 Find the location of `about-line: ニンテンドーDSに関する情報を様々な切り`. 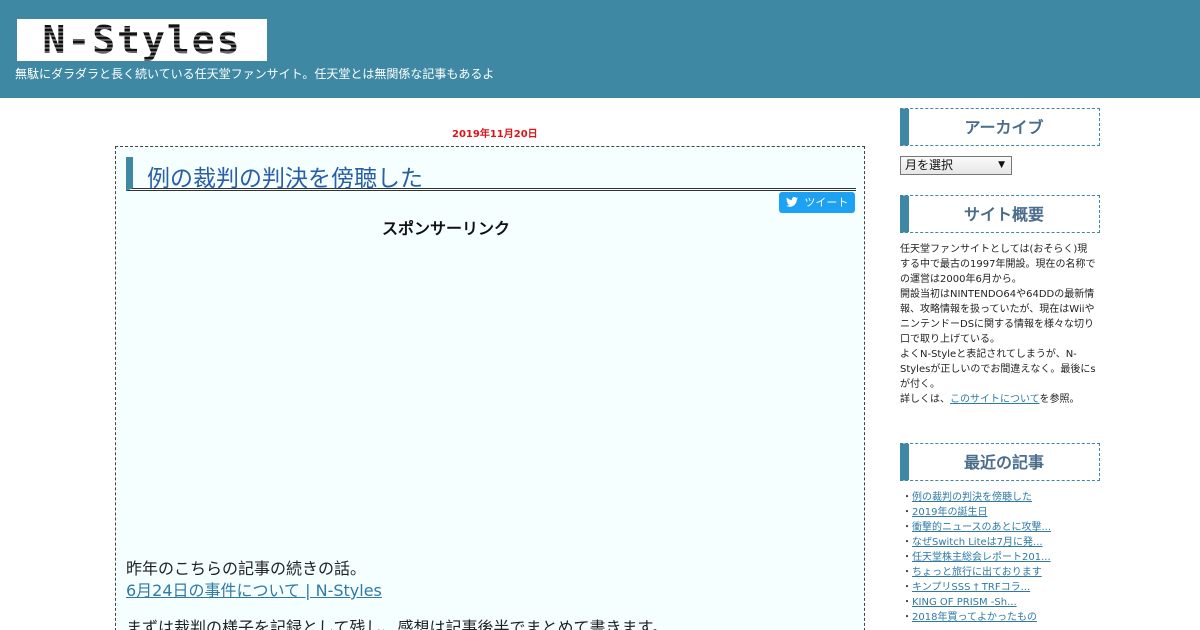

about-line: ニンテンドーDSに関する情報を様々な切り is located at coordinates (997, 324).